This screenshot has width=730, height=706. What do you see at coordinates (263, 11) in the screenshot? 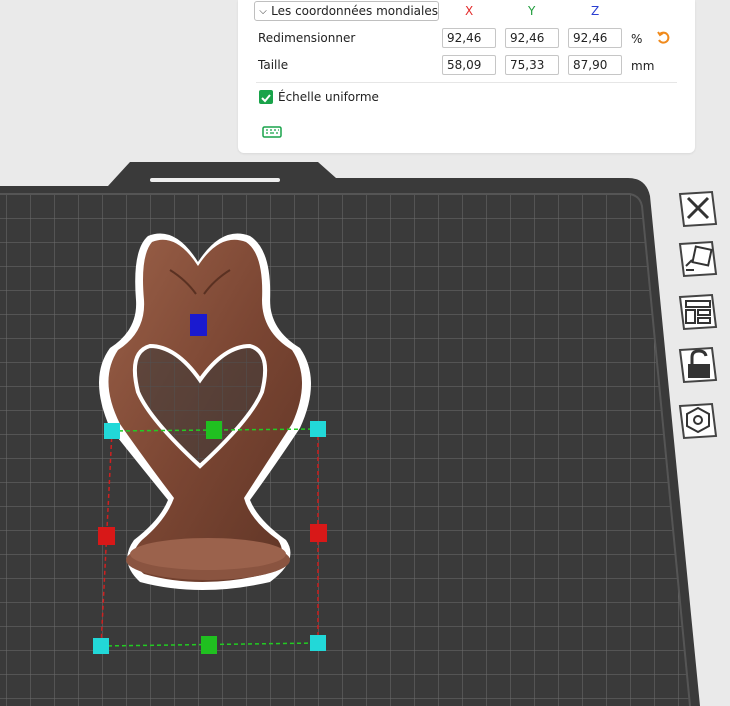
I see `chevron-down-icon: ⌵` at bounding box center [263, 11].